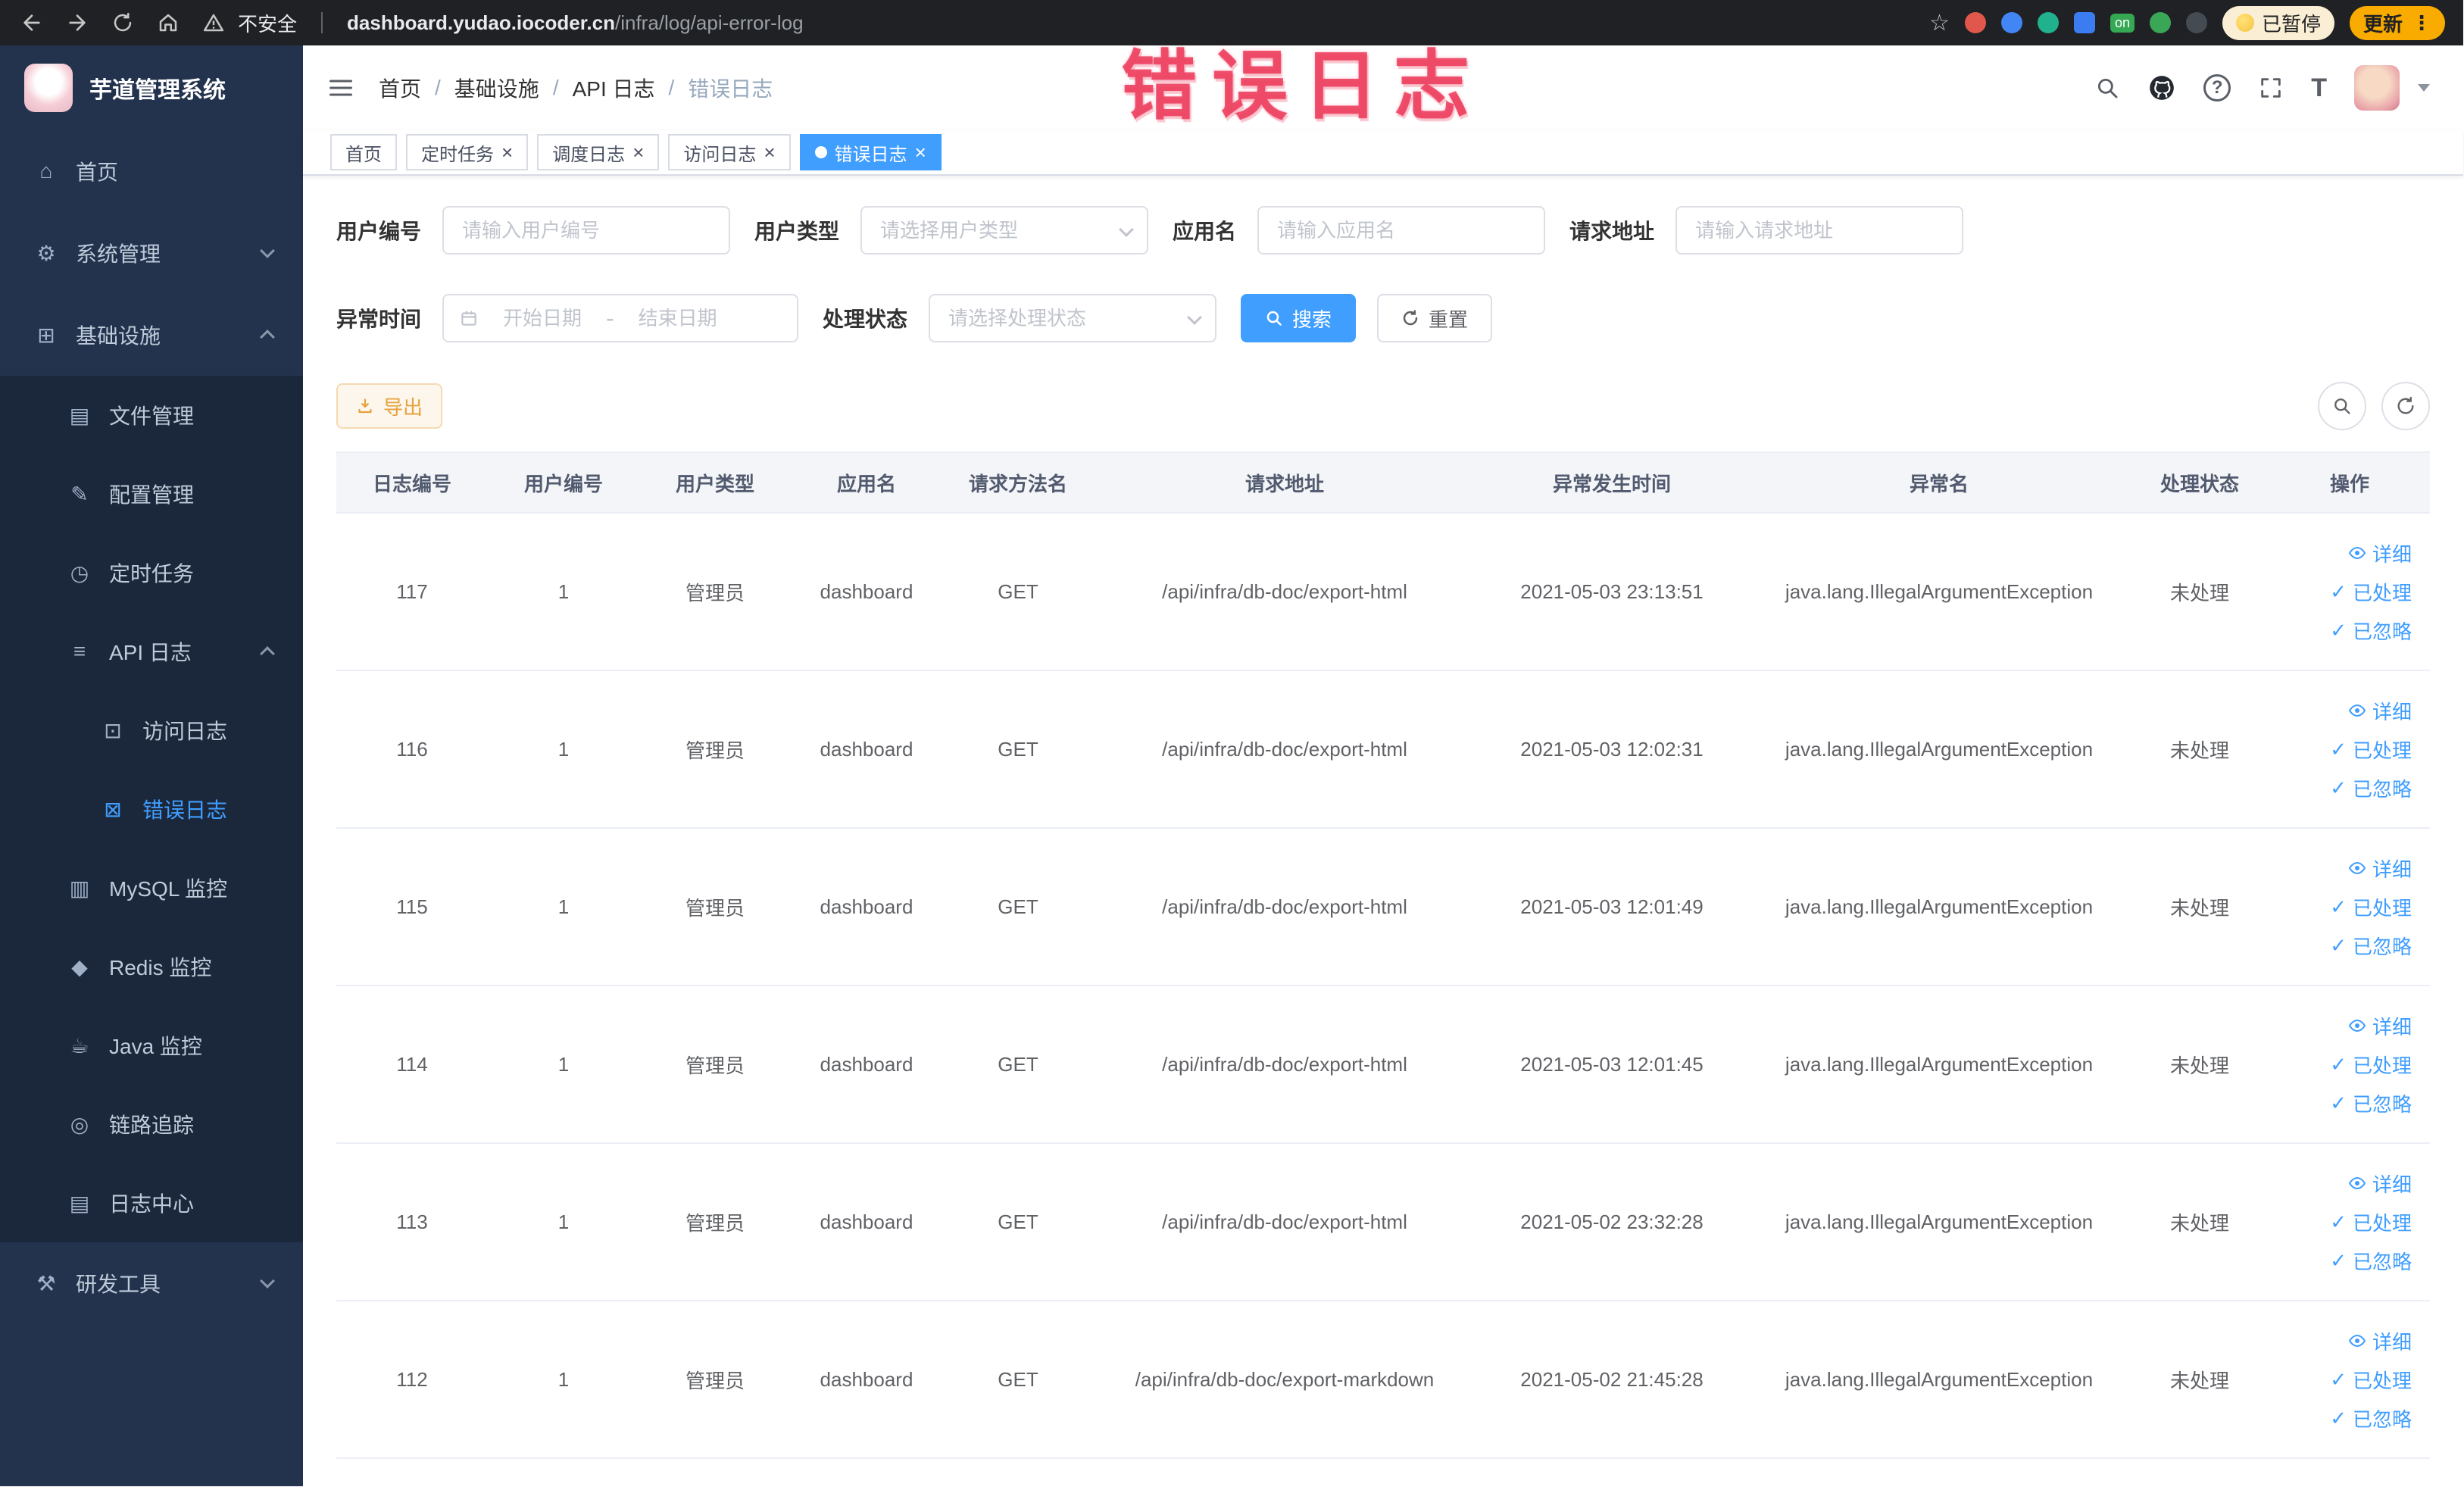  I want to click on bookmark-star-icon: ☆, so click(1939, 23).